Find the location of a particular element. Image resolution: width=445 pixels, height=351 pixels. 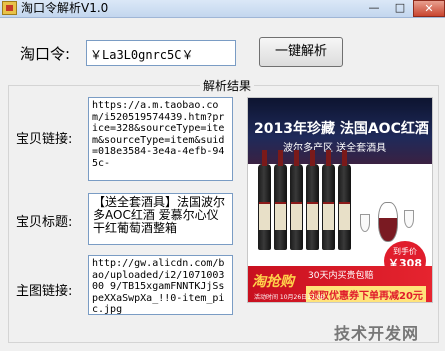

item-title-field: 【送全套酒具】法国波尔多AOC红酒 爱慕尔心仪干红葡萄酒整箱 is located at coordinates (160, 219).